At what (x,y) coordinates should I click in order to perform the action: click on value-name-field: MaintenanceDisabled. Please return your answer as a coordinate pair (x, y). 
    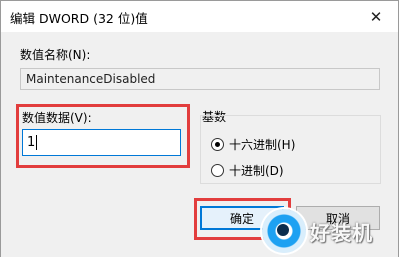
    Looking at the image, I should click on (200, 79).